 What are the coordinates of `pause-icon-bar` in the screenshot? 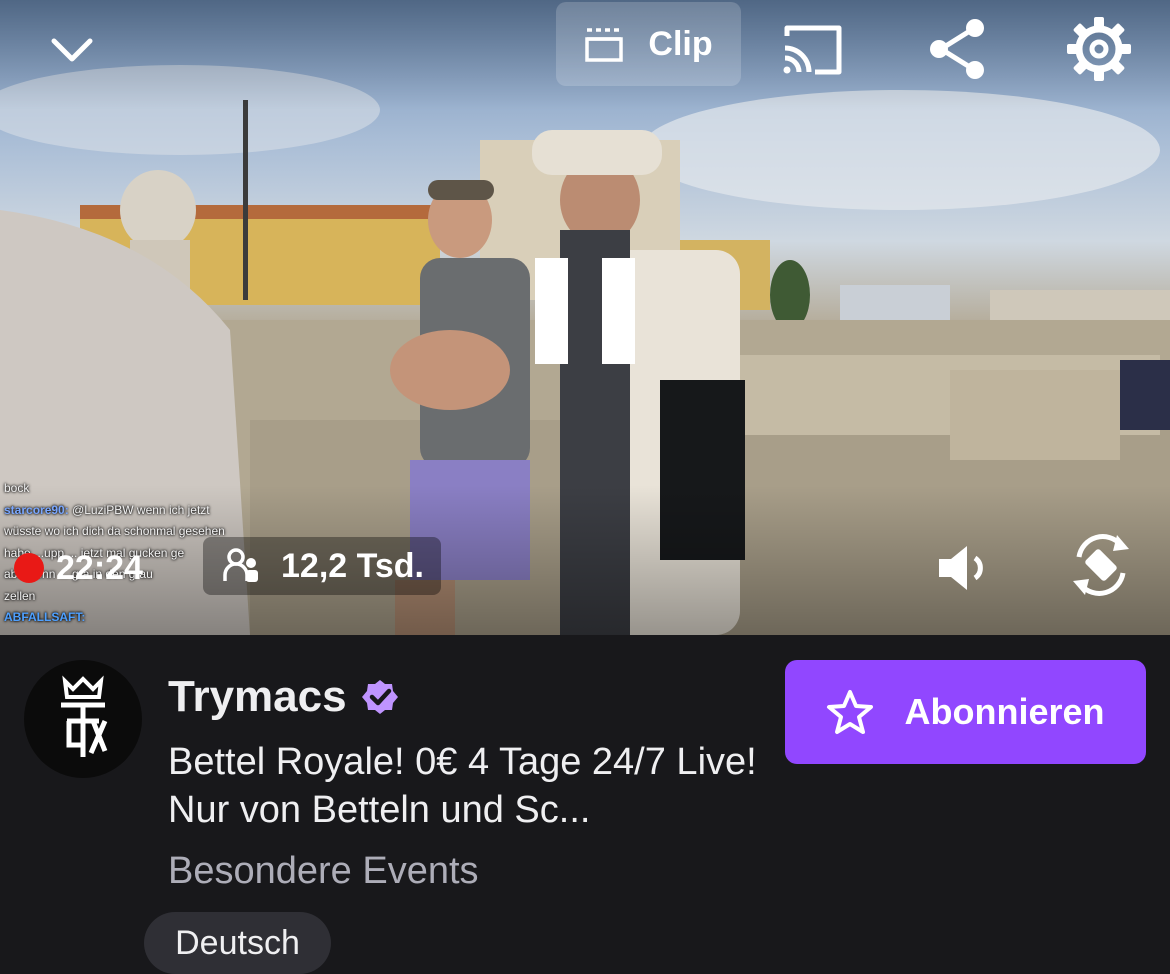 It's located at (618, 311).